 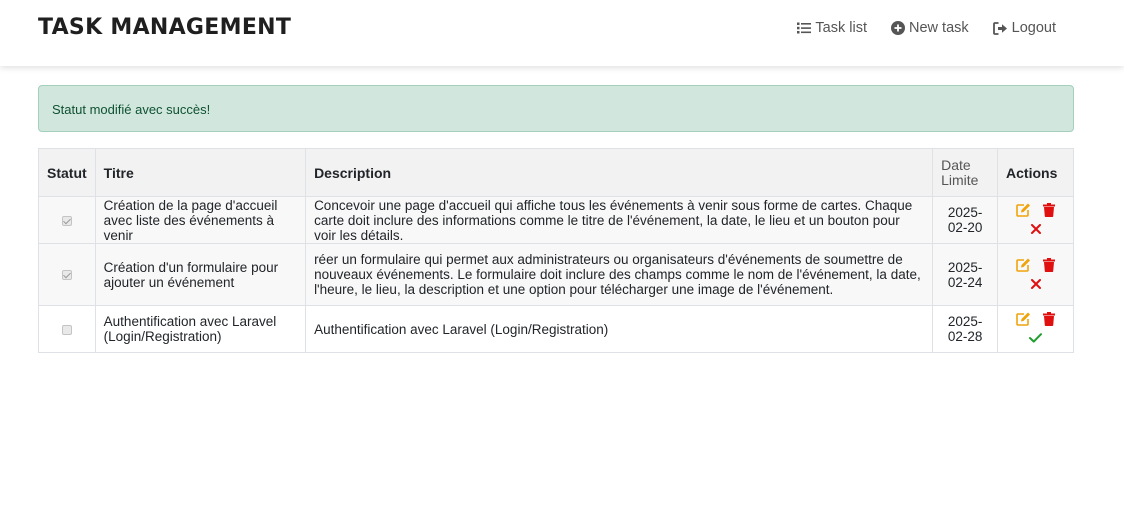 I want to click on deadline-monthday: 02-28, so click(x=965, y=336).